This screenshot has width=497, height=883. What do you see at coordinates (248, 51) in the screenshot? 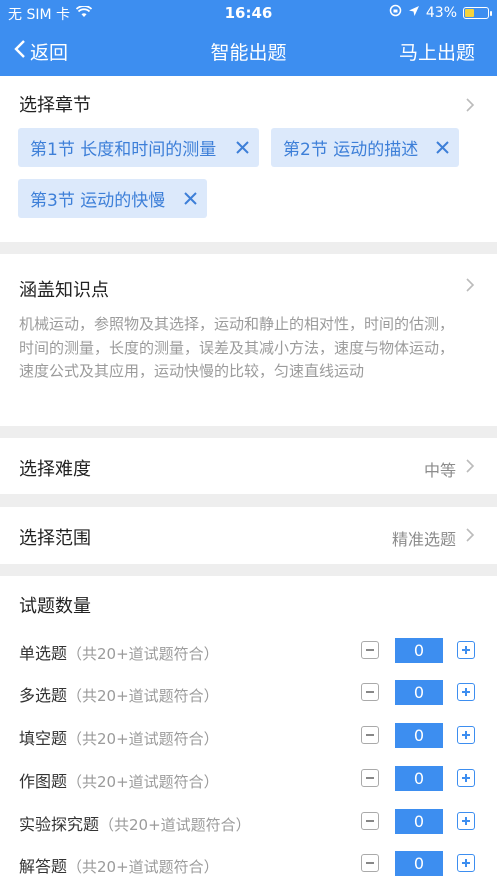
I see `nav-bar: 返回 智能出题 马上出题` at bounding box center [248, 51].